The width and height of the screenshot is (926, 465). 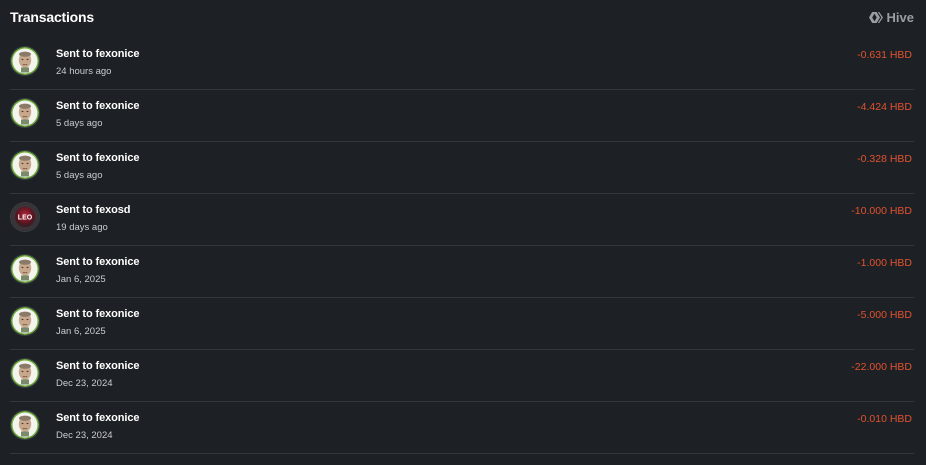 I want to click on avatar-leo: LEO, so click(x=25, y=217).